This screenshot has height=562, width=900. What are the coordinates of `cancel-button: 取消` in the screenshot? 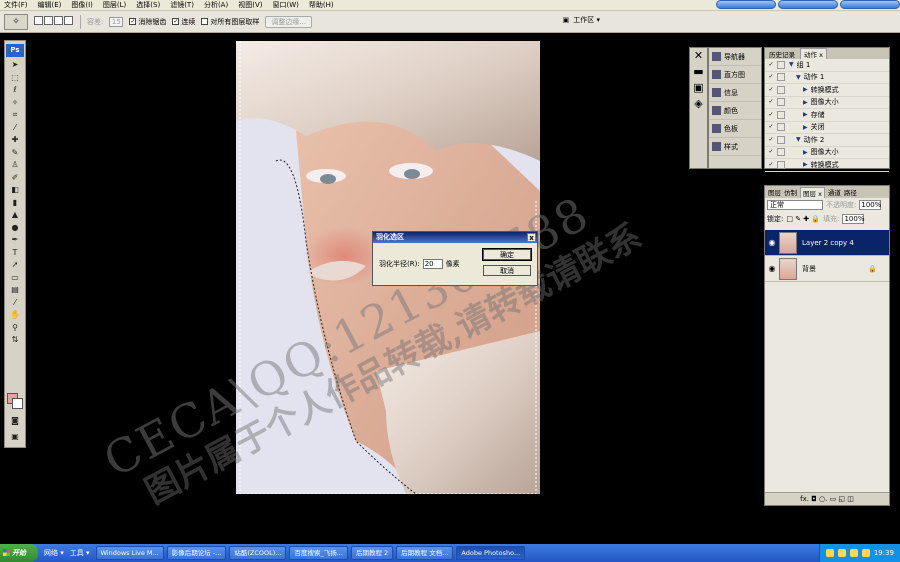 It's located at (507, 270).